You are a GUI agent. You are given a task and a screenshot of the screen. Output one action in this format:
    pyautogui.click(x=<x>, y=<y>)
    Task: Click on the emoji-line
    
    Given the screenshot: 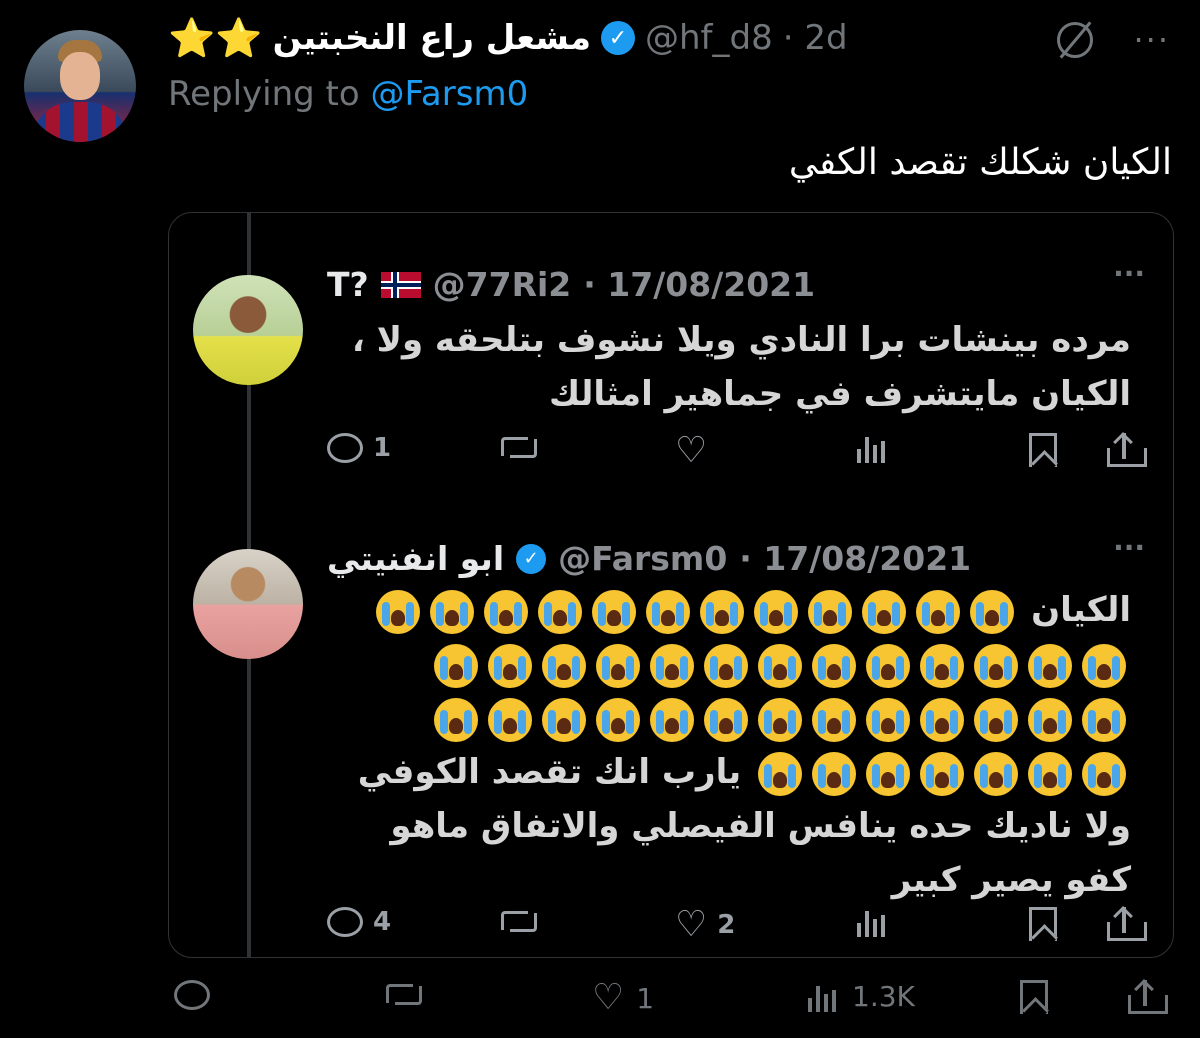 What is the action you would take?
    pyautogui.click(x=744, y=664)
    